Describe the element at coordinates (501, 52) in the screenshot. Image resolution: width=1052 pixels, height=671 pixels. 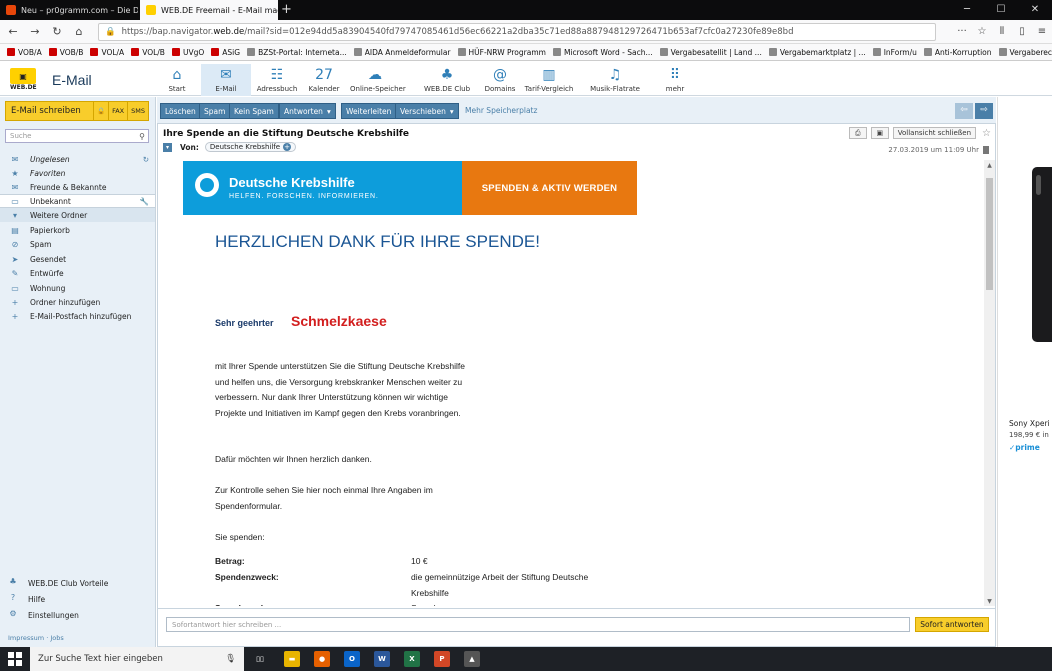
I see `bookmark-item: HÜF-NRW Programm` at that location.